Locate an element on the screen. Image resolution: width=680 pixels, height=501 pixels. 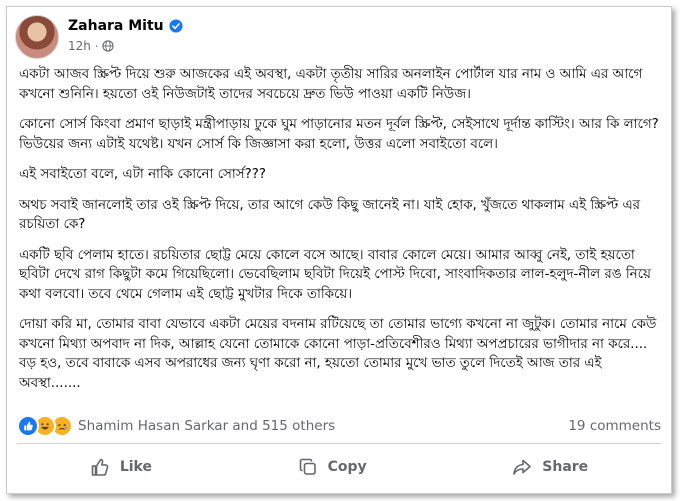
copy-label: Copy is located at coordinates (347, 467).